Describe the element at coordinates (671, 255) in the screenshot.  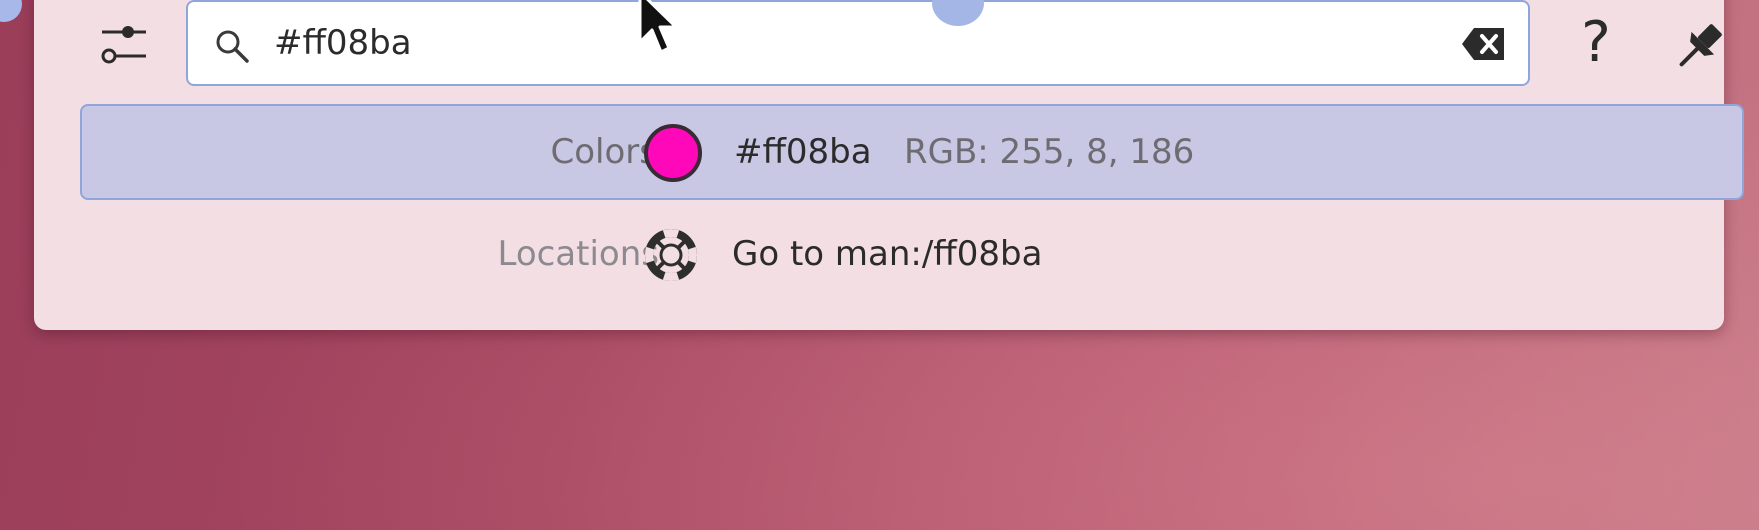
I see `help-lifebuoy-icon` at that location.